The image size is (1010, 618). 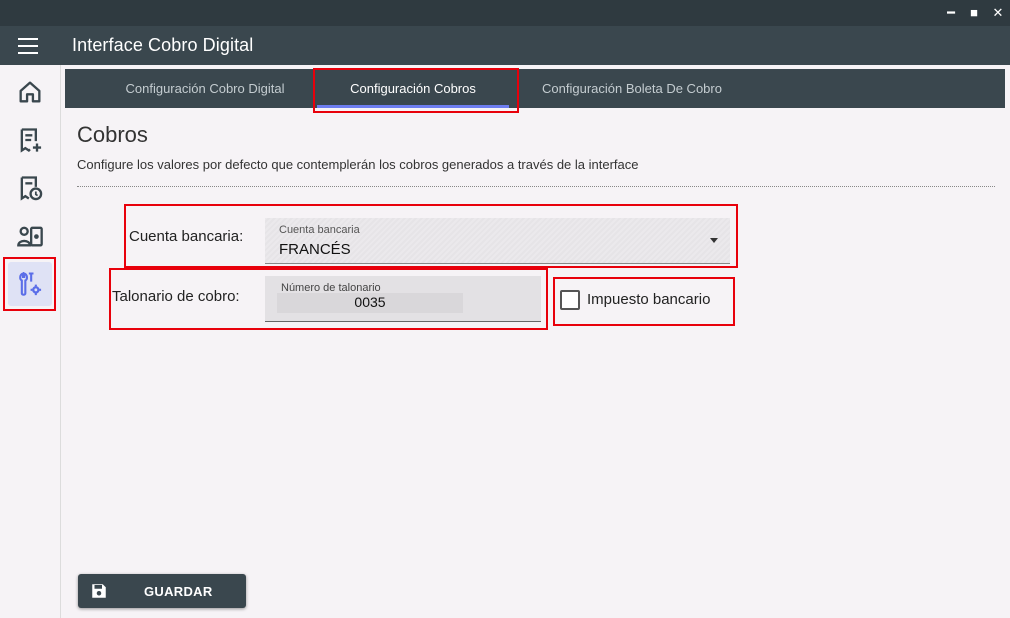 I want to click on sidebar-item-home, so click(x=30, y=92).